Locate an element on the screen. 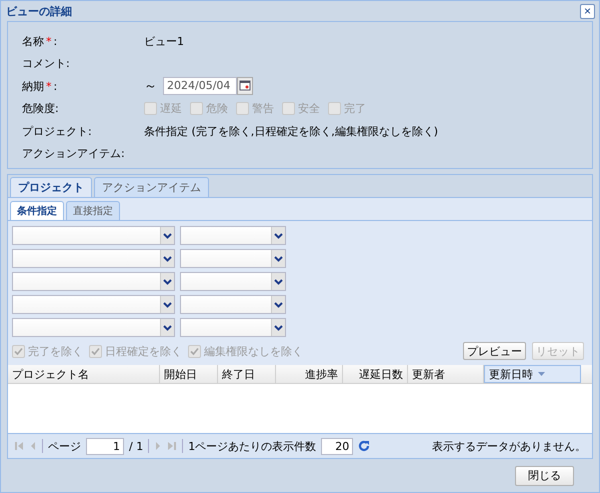 The image size is (600, 493). window-title: ビューの詳細 is located at coordinates (39, 11).